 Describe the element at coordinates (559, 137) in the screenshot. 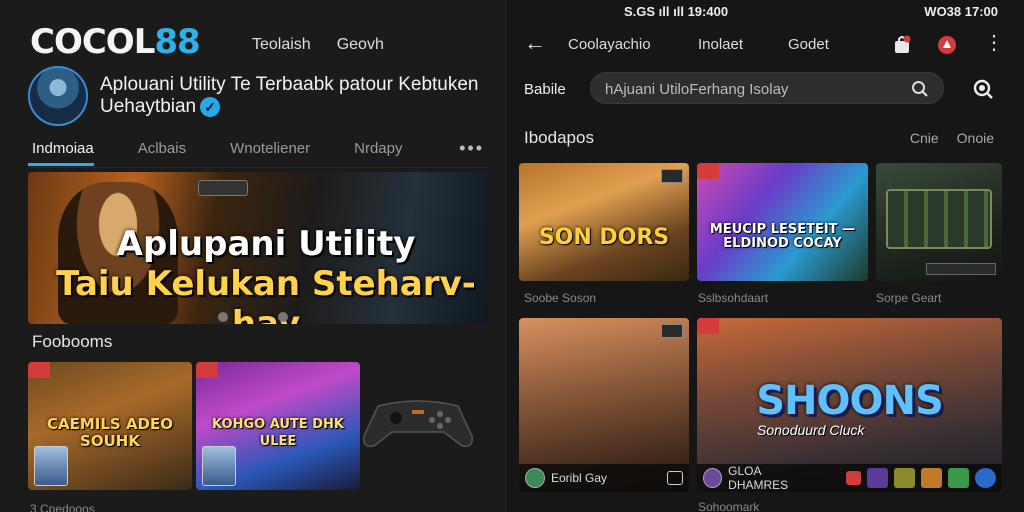

I see `section-title: Ibodapos` at that location.